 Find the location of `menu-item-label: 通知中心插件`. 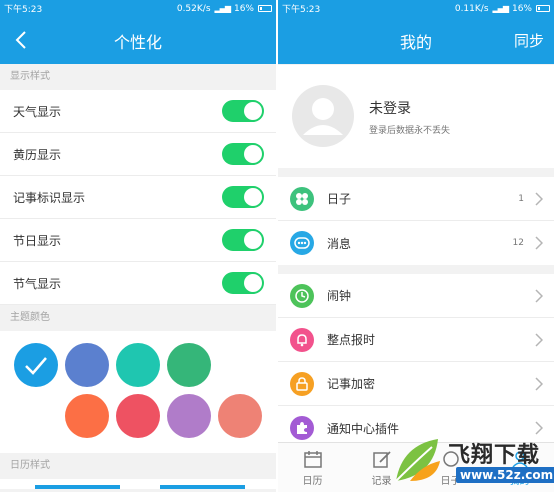

menu-item-label: 通知中心插件 is located at coordinates (363, 428).